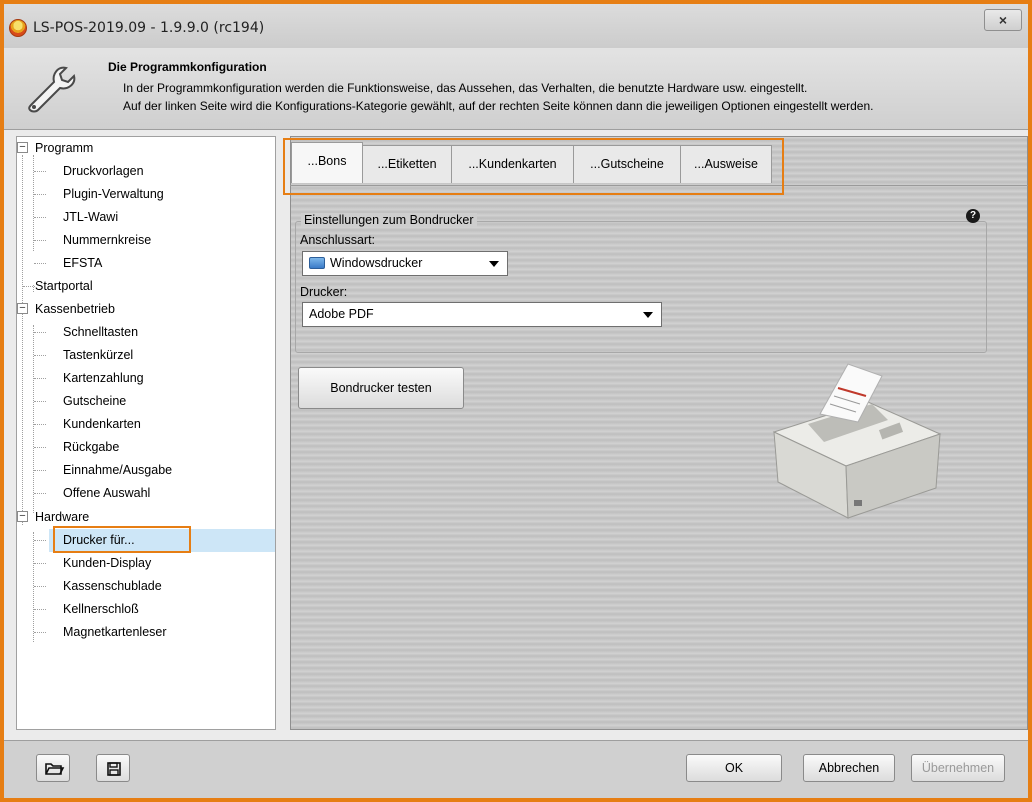 The height and width of the screenshot is (802, 1032). Describe the element at coordinates (533, 166) in the screenshot. I see `tabs-callout` at that location.